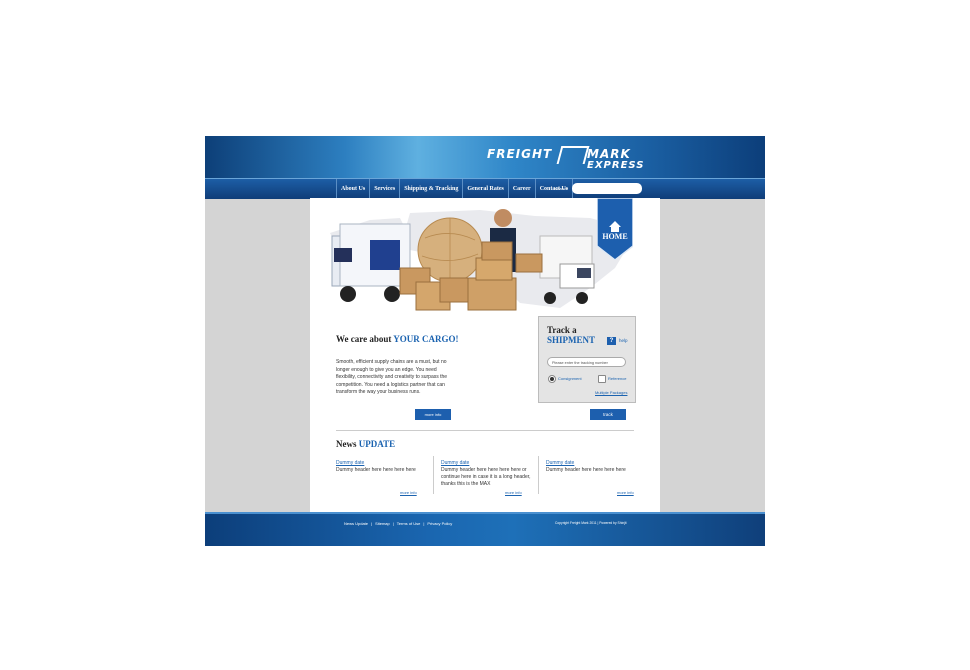 The width and height of the screenshot is (970, 670). I want to click on intro-title: We care about YOUR CARGO!, so click(397, 339).